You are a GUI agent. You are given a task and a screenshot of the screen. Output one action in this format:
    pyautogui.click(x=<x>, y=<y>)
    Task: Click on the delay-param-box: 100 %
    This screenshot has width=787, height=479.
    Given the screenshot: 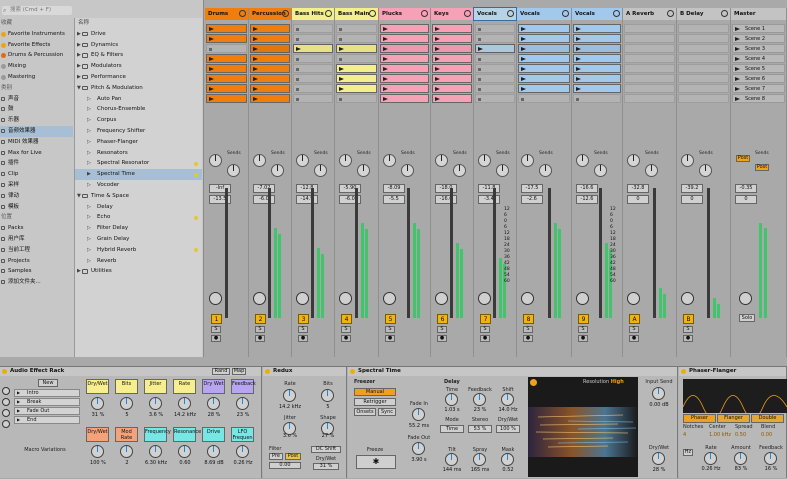 What is the action you would take?
    pyautogui.click(x=508, y=429)
    